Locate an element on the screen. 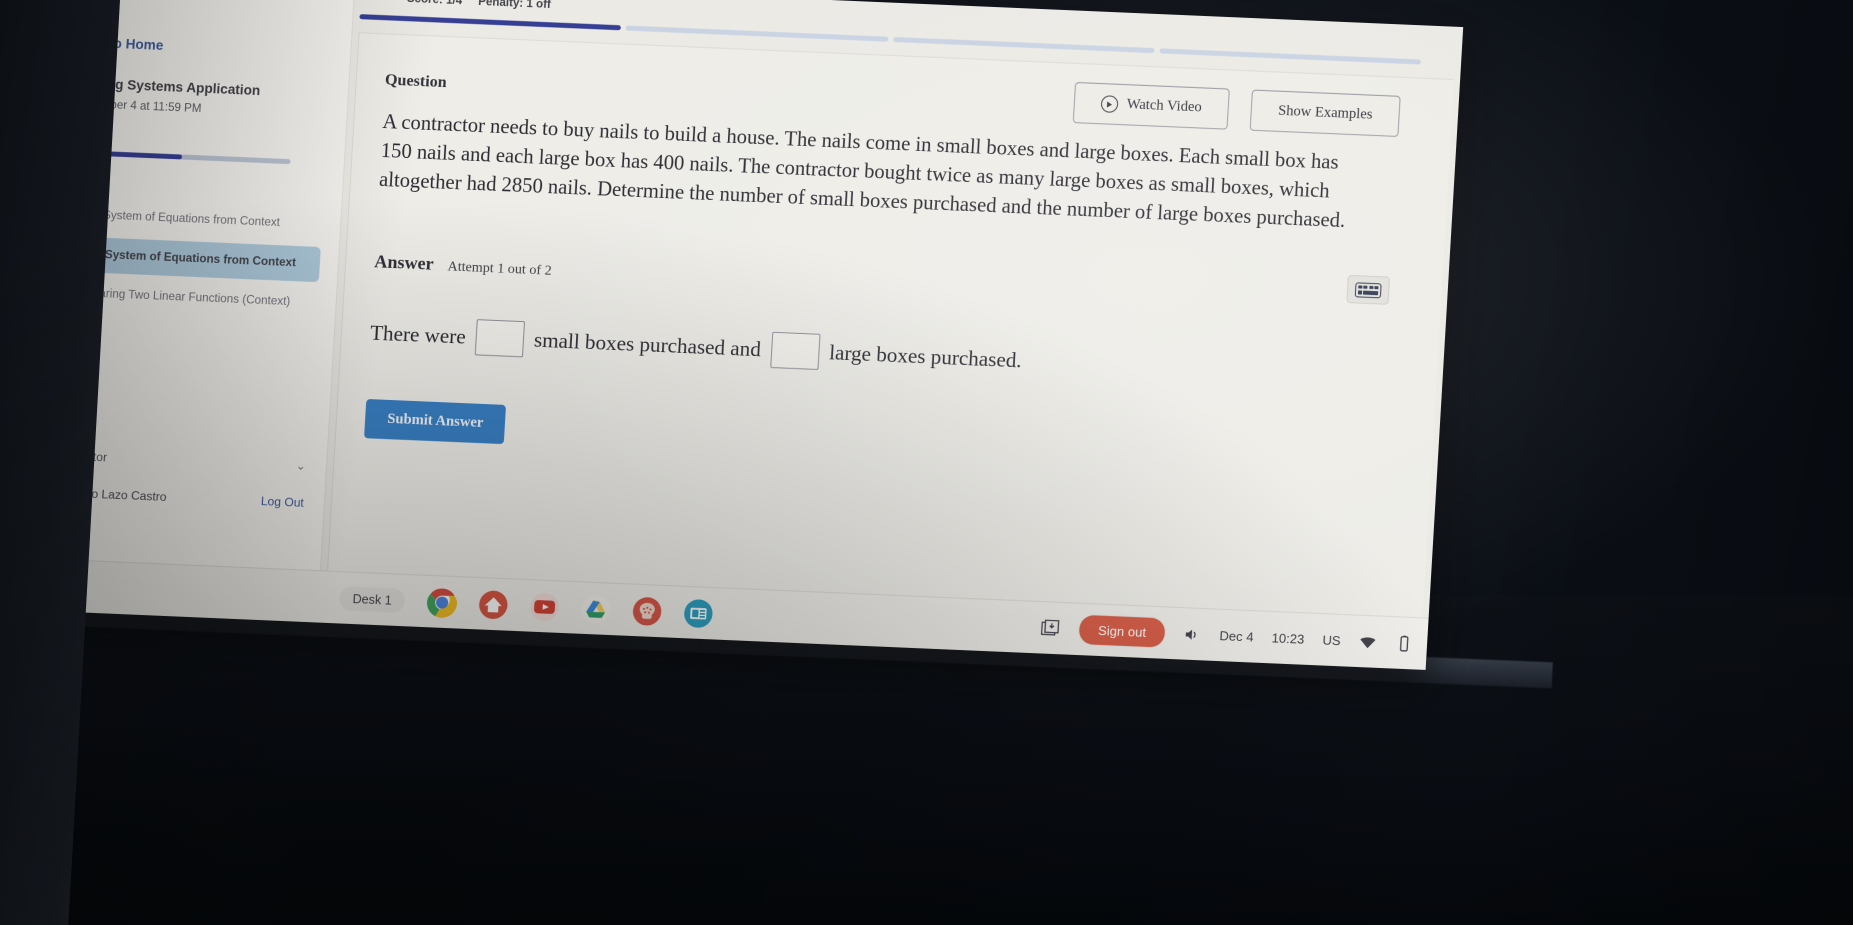 This screenshot has height=925, width=1853. show-examples-button: Show Examples is located at coordinates (1325, 113).